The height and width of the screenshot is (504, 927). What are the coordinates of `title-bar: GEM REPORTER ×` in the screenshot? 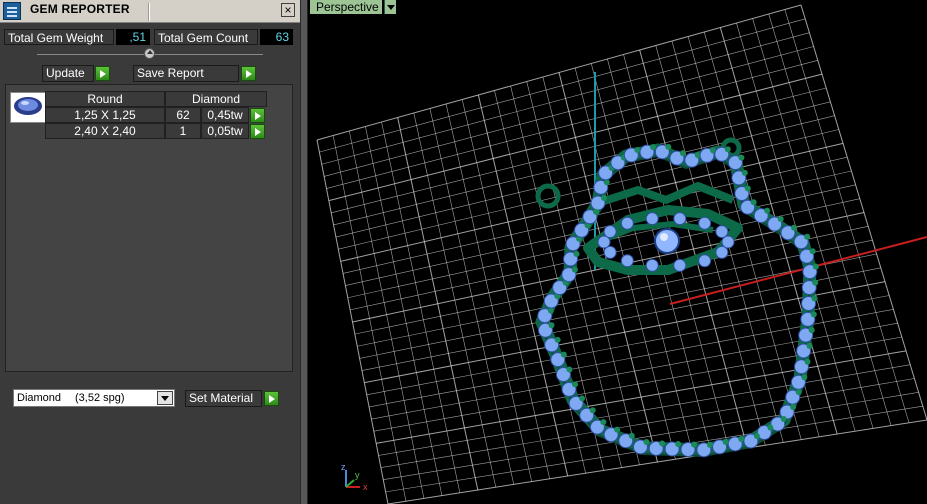 It's located at (150, 11).